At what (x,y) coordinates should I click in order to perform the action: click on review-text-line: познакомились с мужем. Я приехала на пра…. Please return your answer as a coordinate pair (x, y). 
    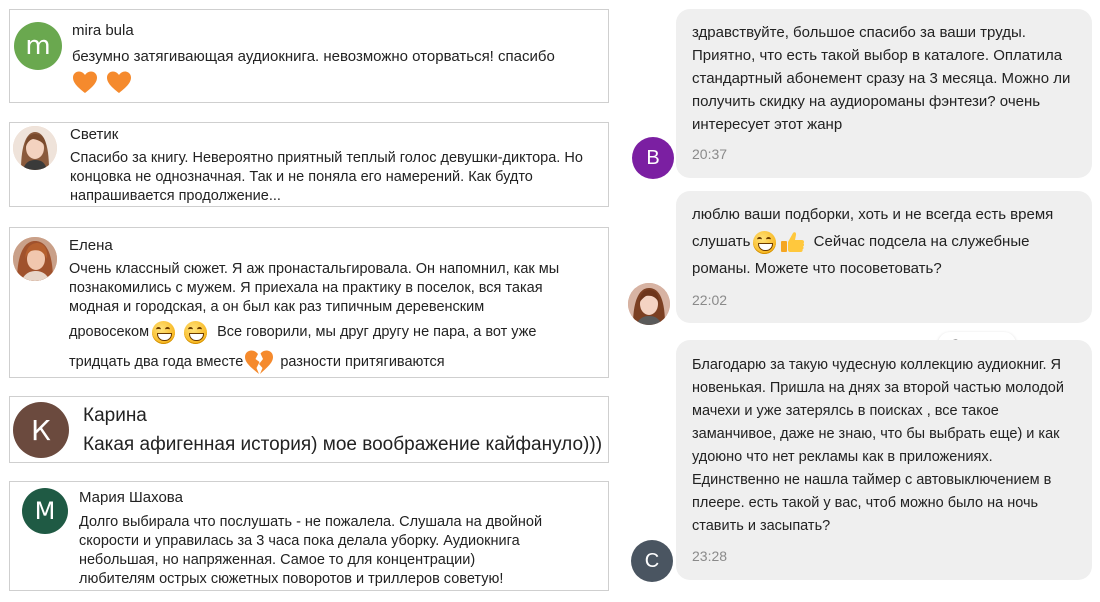
    Looking at the image, I should click on (306, 288).